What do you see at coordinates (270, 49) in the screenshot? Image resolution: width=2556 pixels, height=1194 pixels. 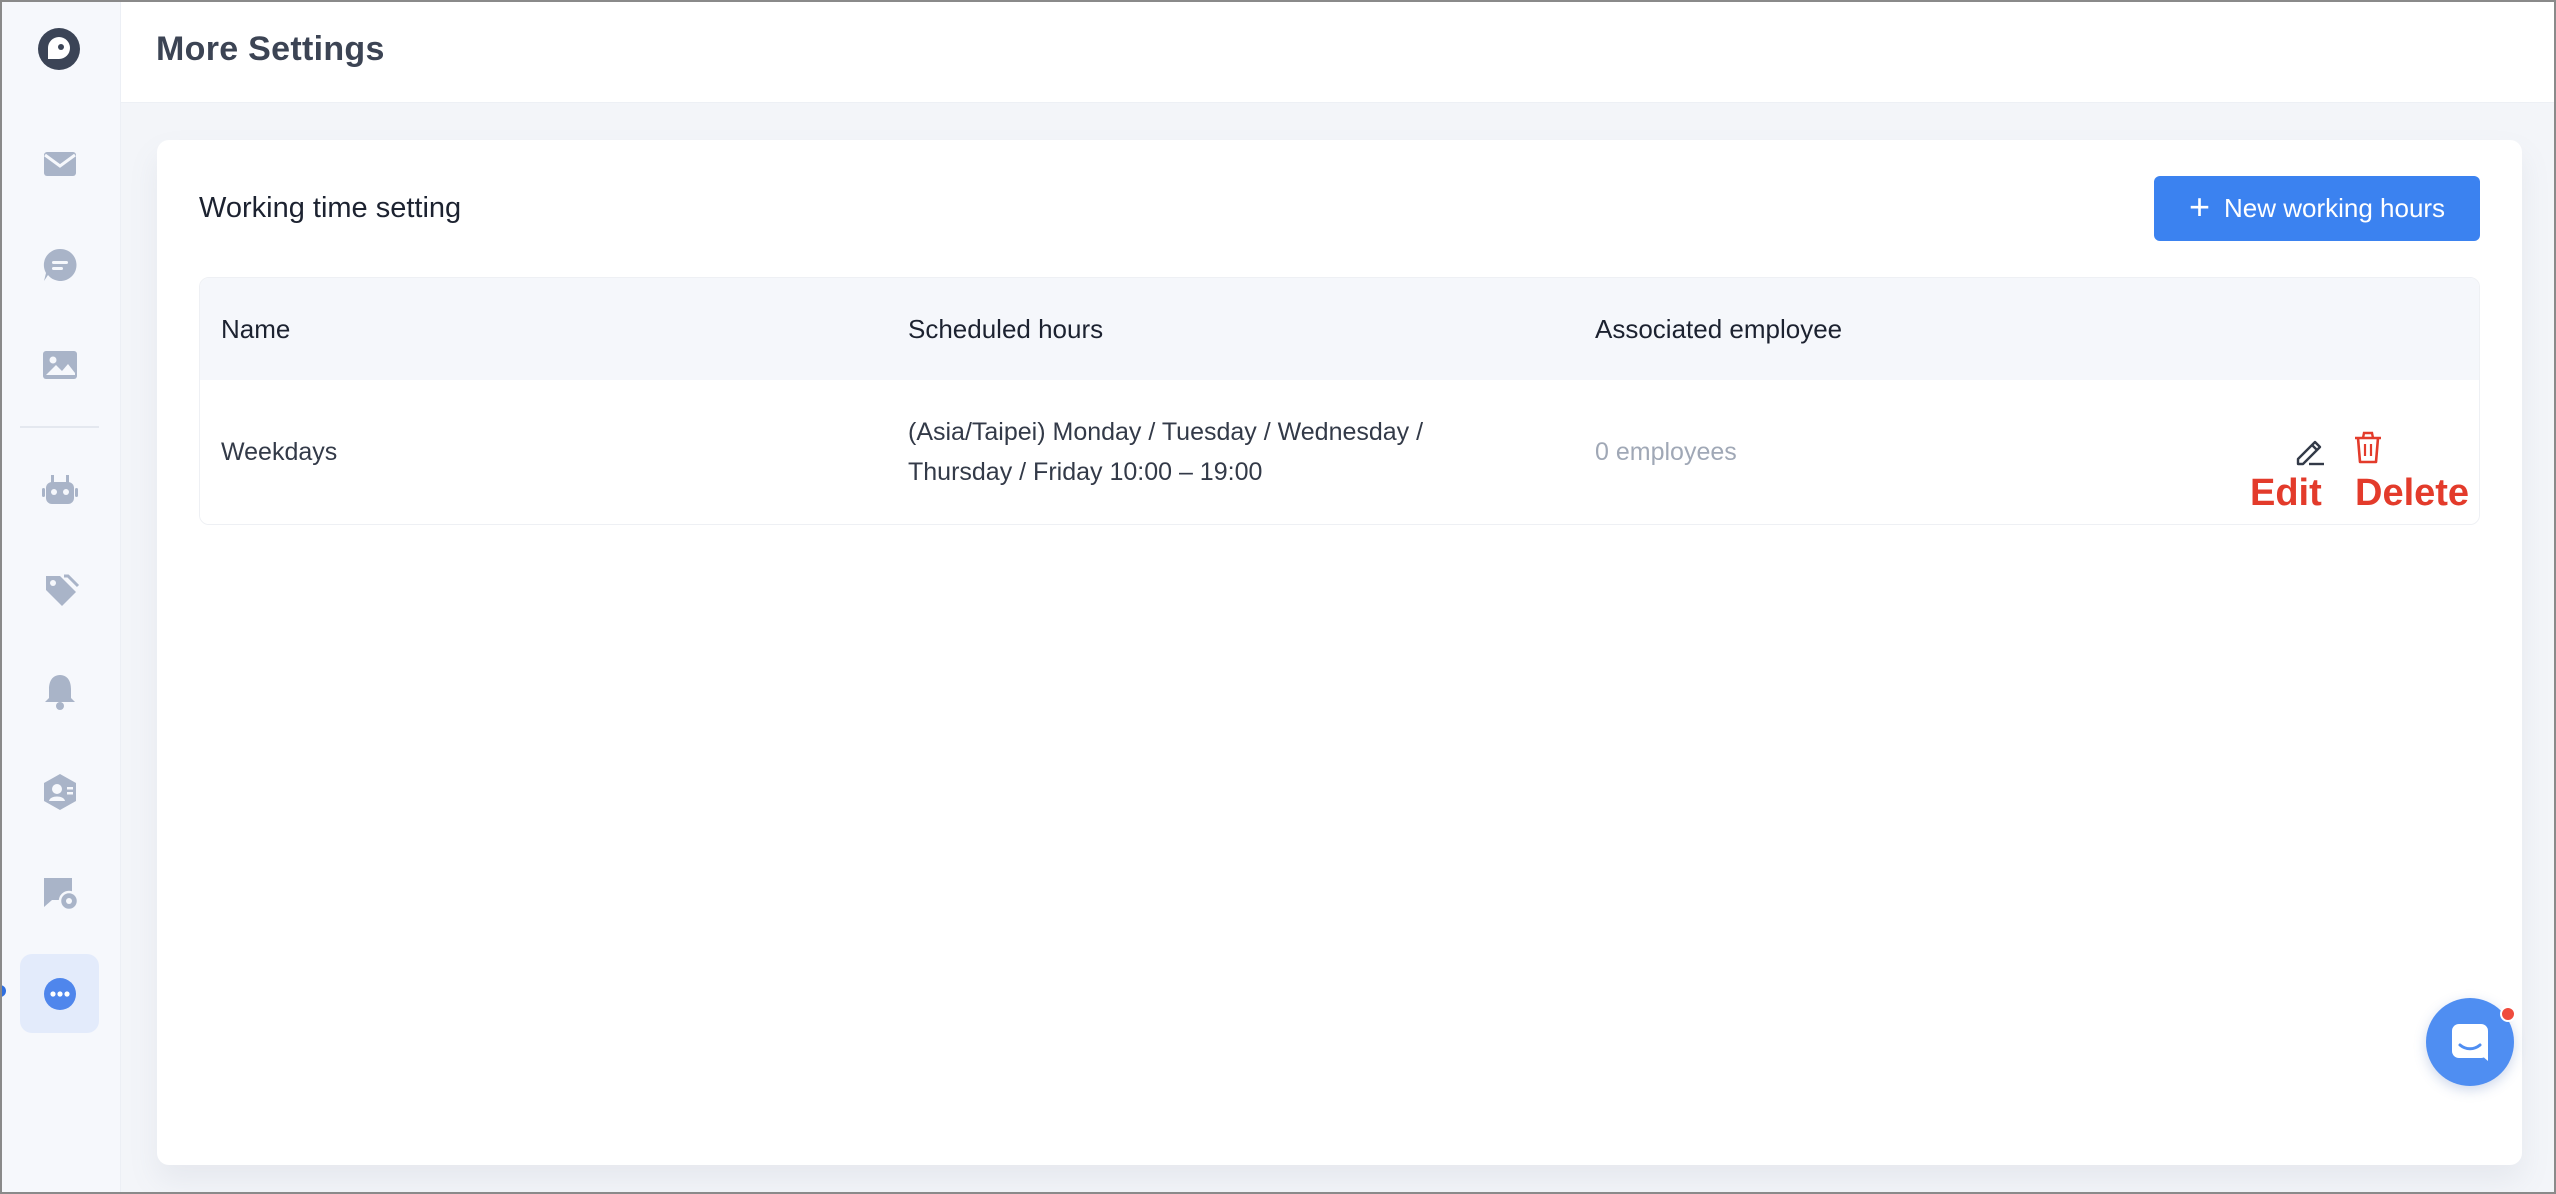 I see `page-title: More Settings` at bounding box center [270, 49].